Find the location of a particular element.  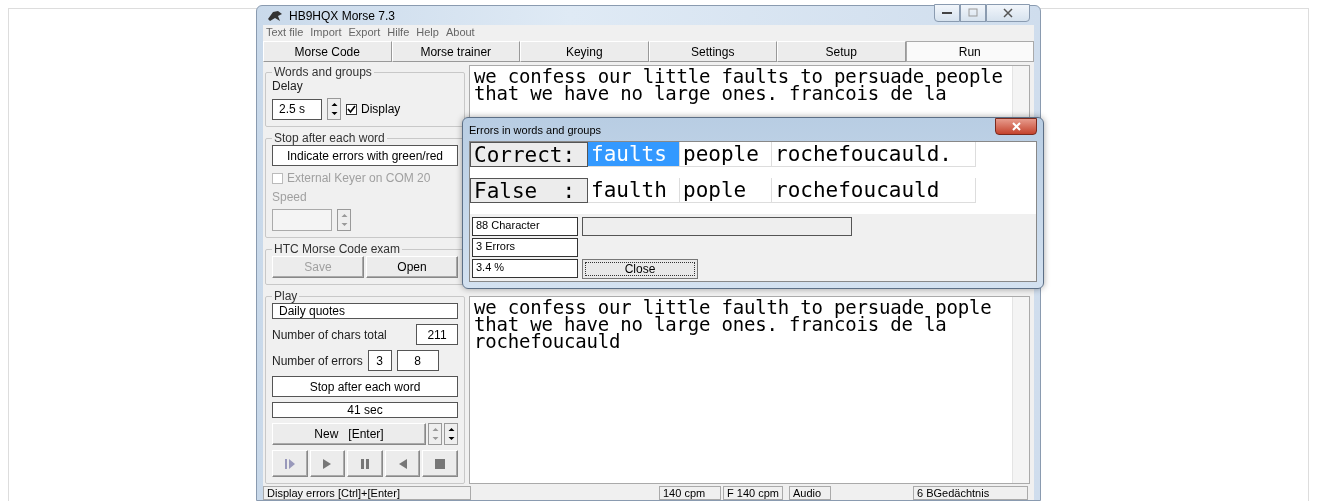

errors-field: 3 is located at coordinates (379, 360).